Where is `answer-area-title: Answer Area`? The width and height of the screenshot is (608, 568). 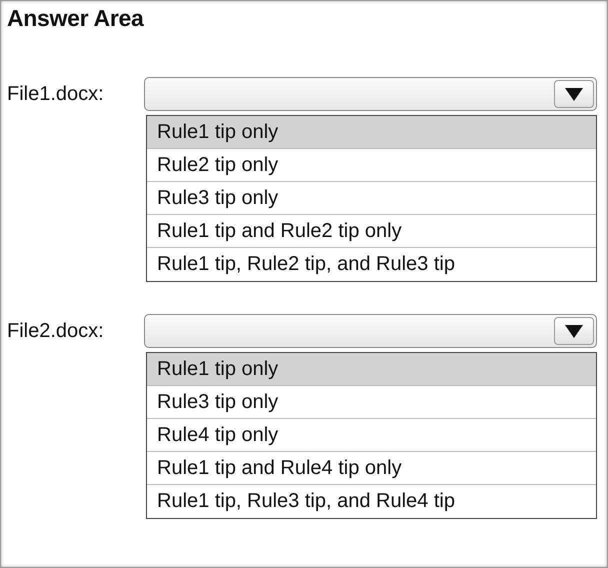
answer-area-title: Answer Area is located at coordinates (76, 19).